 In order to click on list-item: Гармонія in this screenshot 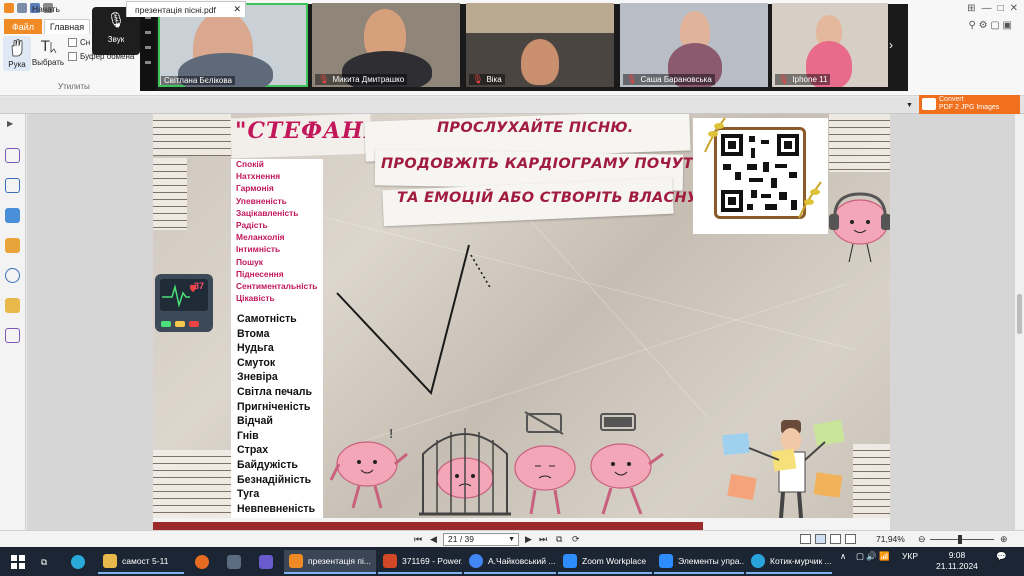, I will do `click(255, 188)`.